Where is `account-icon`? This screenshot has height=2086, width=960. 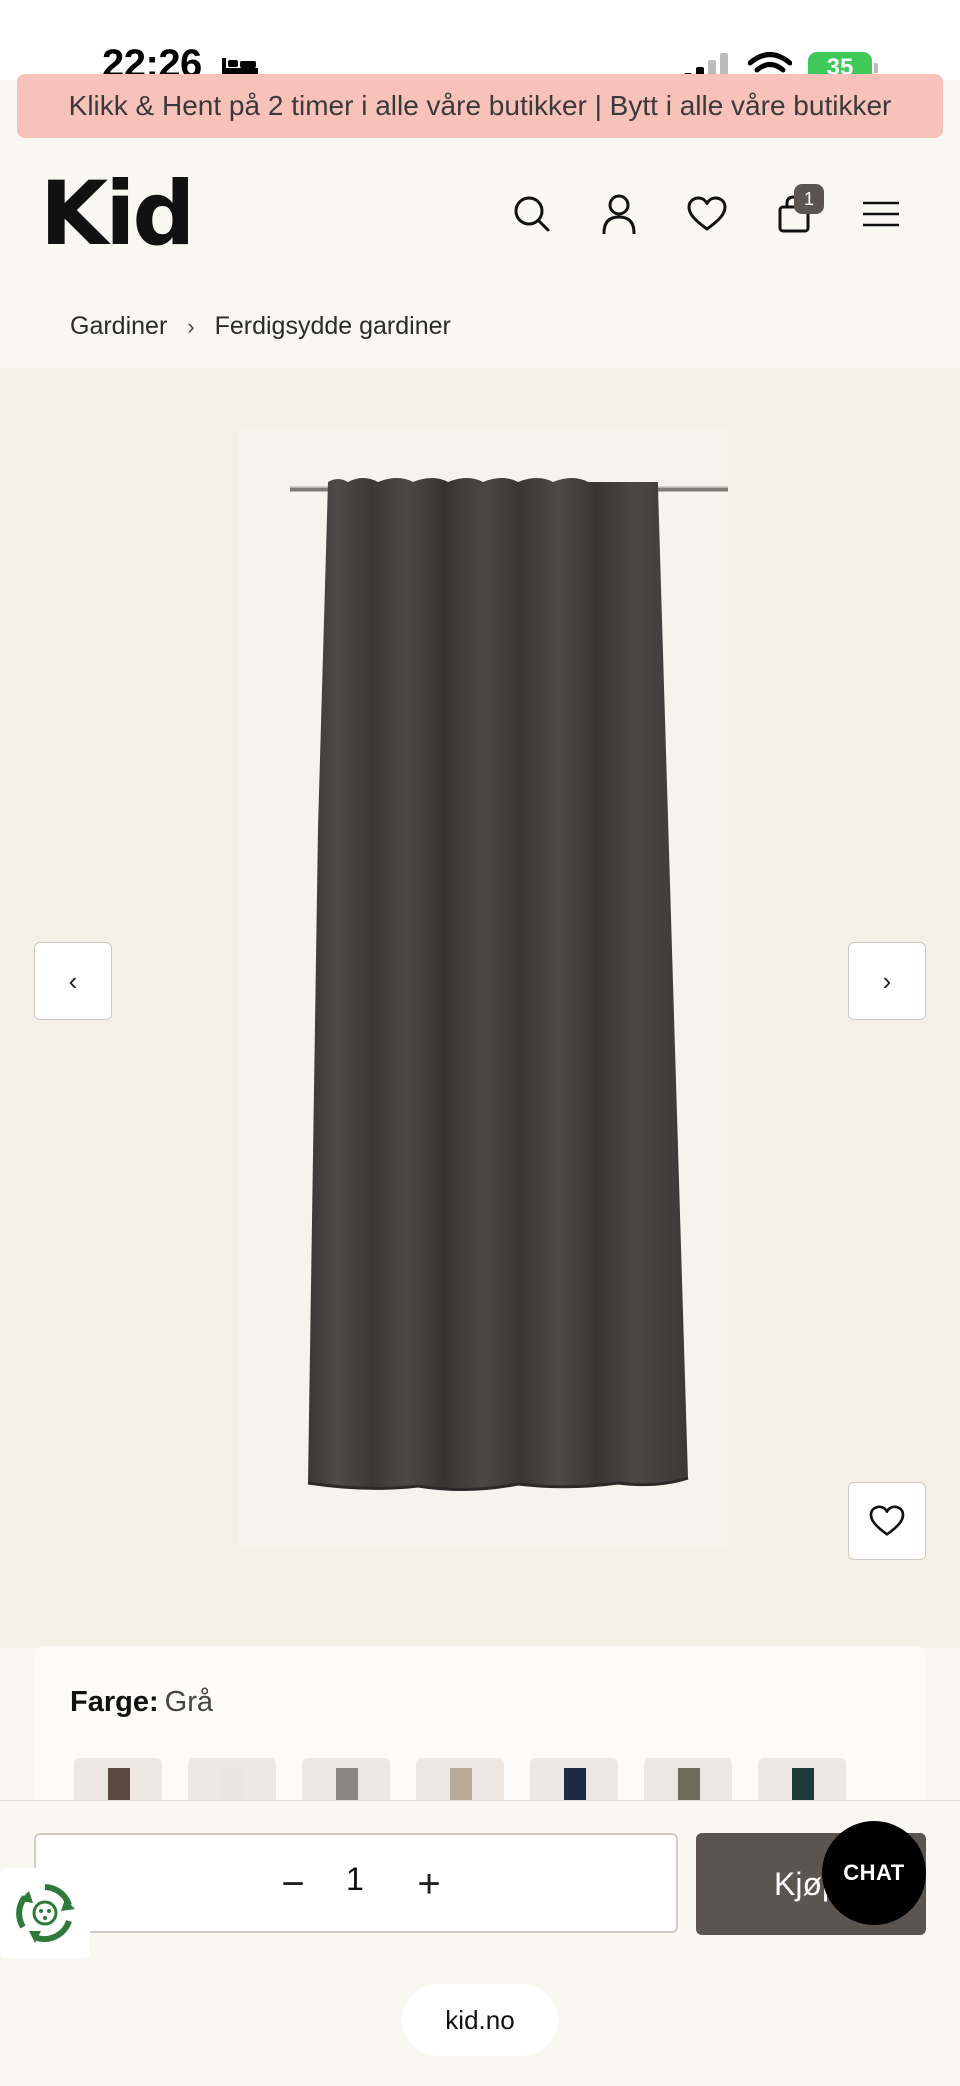
account-icon is located at coordinates (619, 214).